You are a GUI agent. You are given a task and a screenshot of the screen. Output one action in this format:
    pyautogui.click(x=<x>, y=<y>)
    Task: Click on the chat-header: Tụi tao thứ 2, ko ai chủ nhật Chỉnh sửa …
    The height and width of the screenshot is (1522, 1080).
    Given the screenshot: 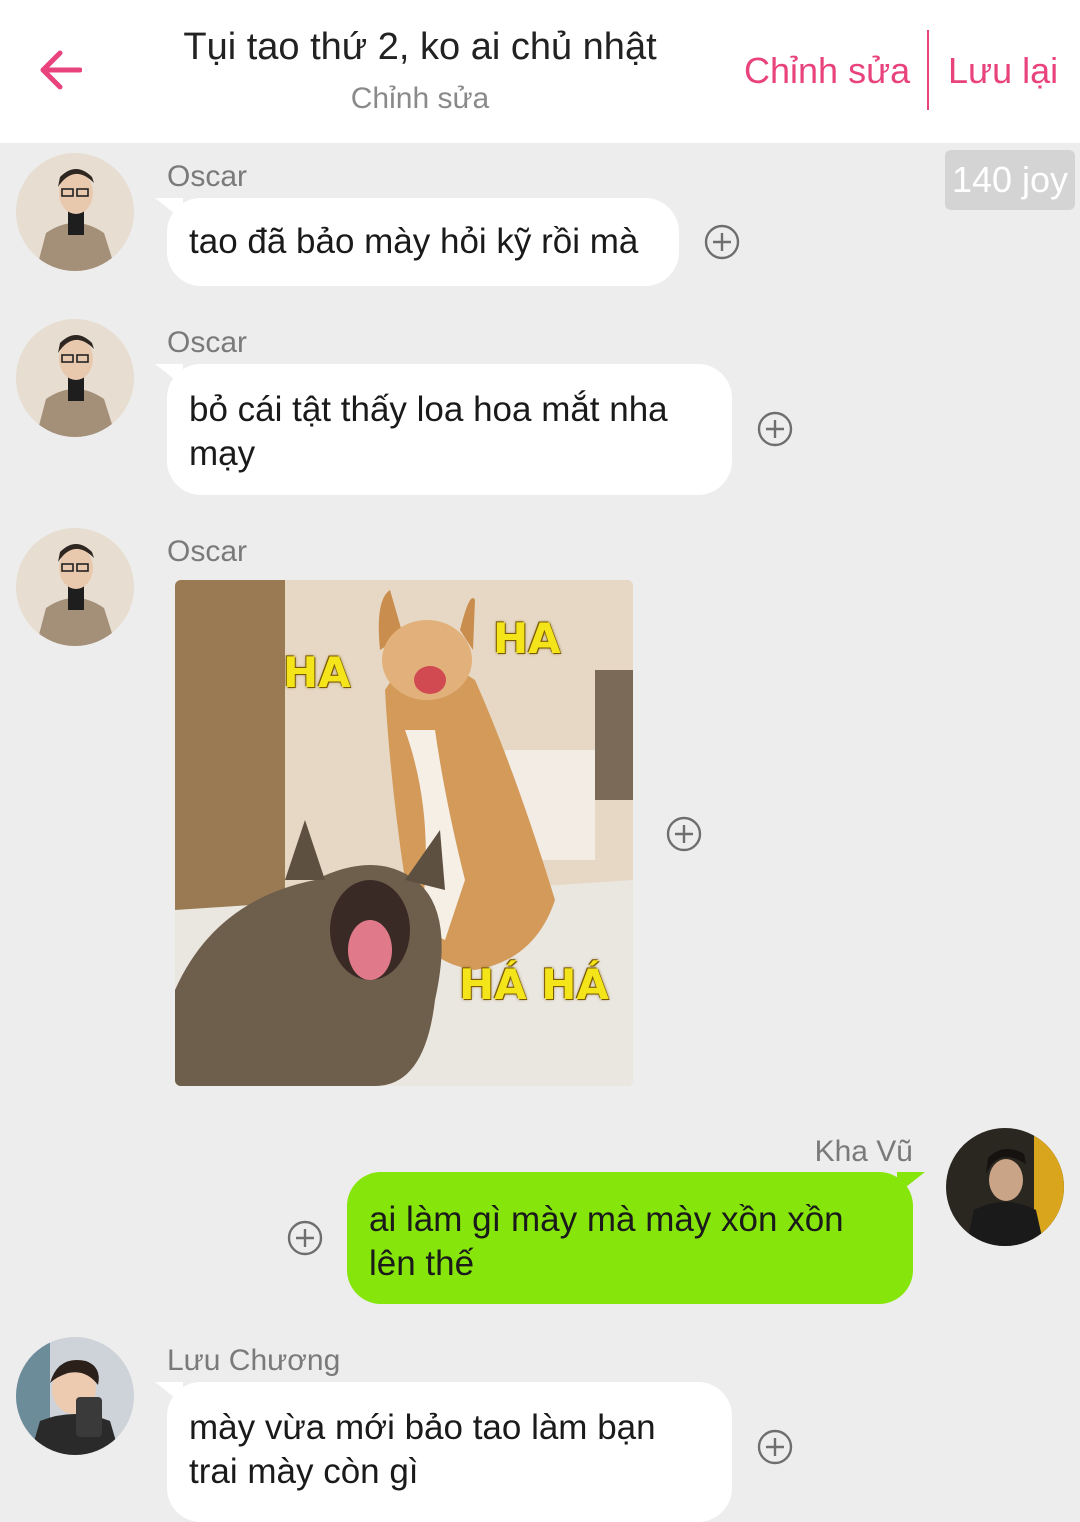 What is the action you would take?
    pyautogui.click(x=540, y=71)
    